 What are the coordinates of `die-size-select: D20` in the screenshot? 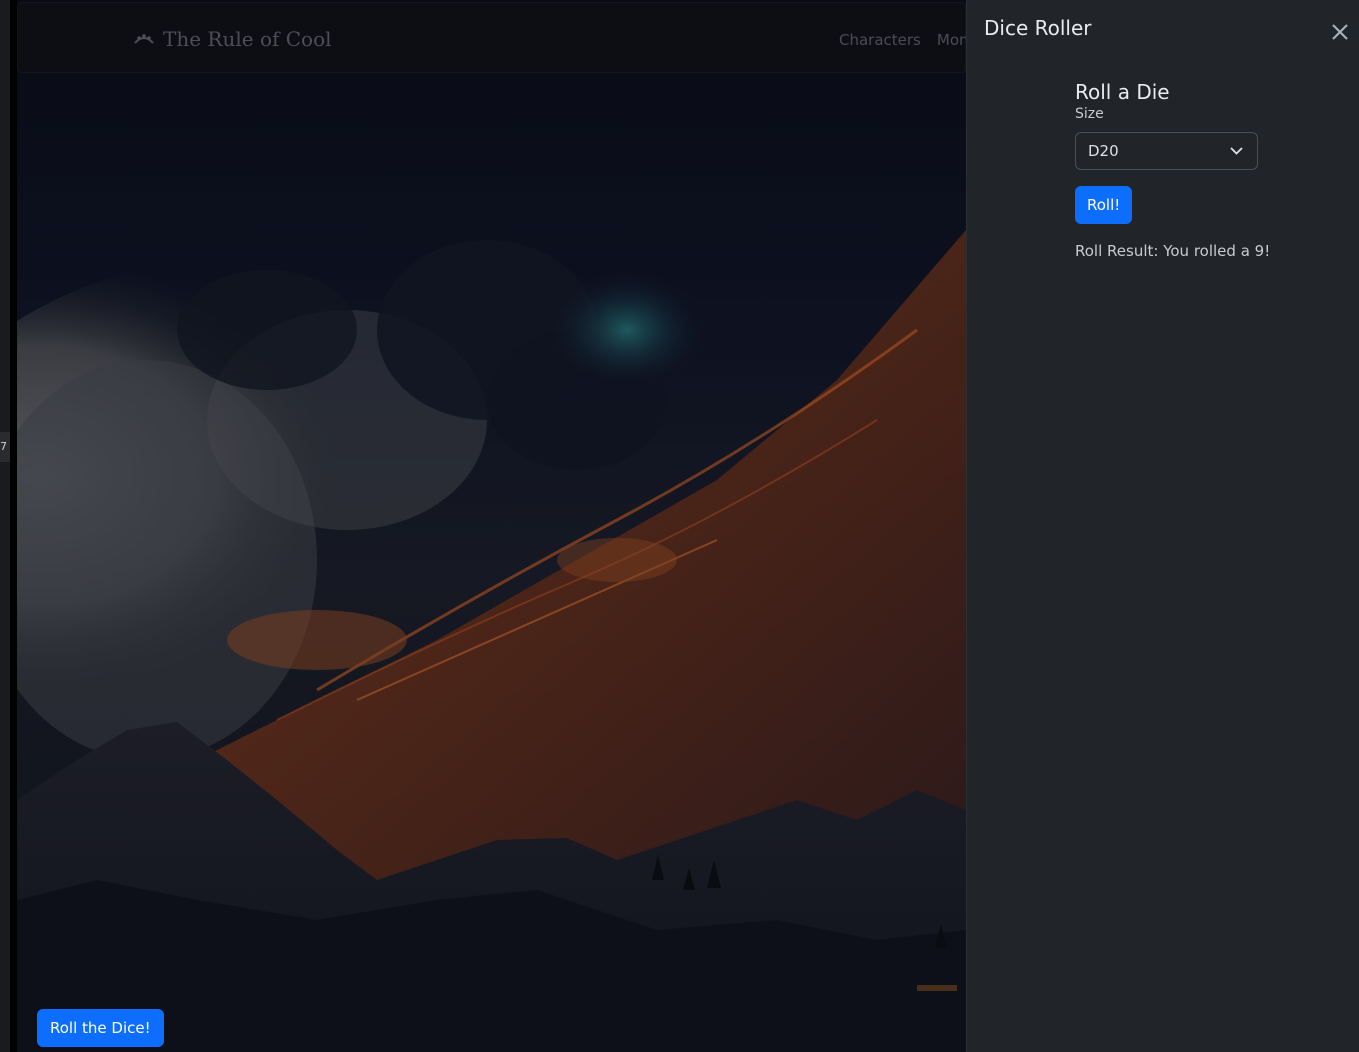 It's located at (1166, 151).